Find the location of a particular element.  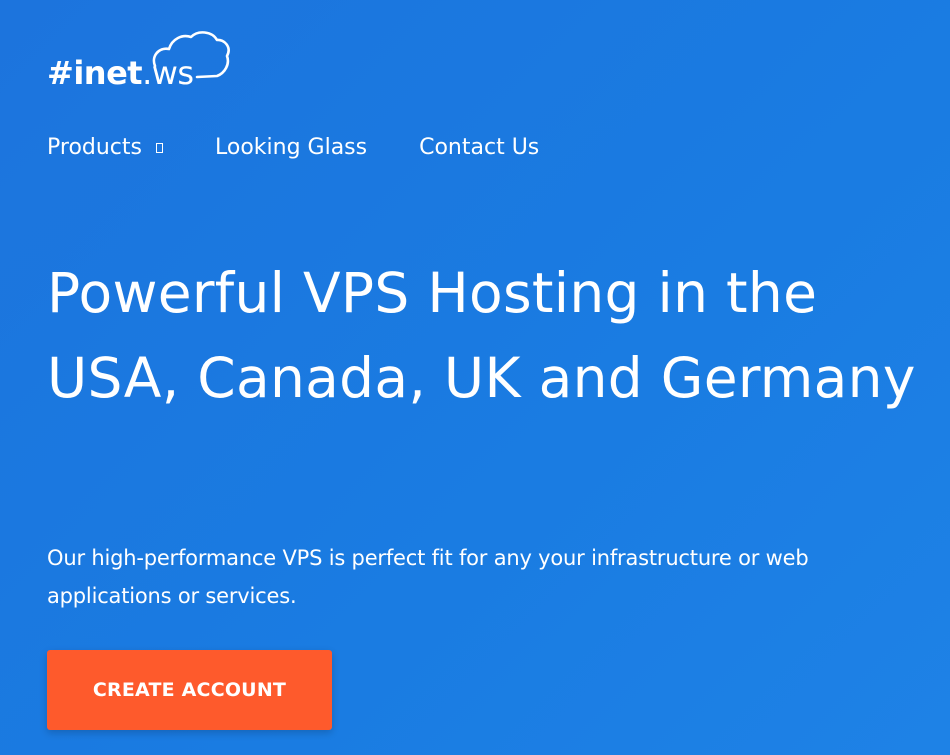

main-nav: Products Looking Glass Contact Us is located at coordinates (293, 147).